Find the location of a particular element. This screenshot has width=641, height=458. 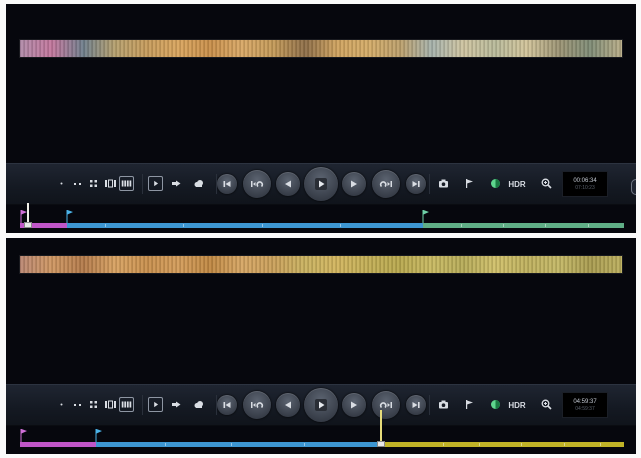

double-dot-icon is located at coordinates (77, 405).